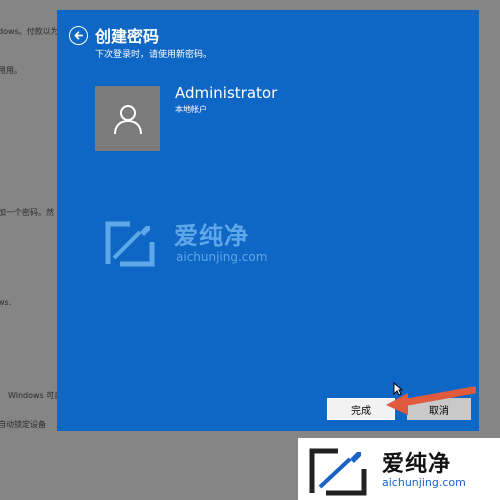  I want to click on dialog-subtitle: 下次登录时，请使用新密码。, so click(154, 55).